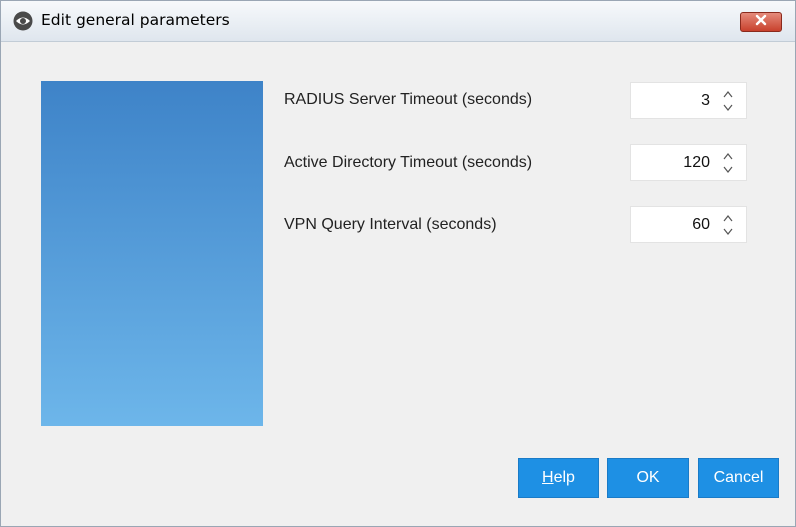 This screenshot has width=796, height=527. I want to click on eye-icon, so click(23, 21).